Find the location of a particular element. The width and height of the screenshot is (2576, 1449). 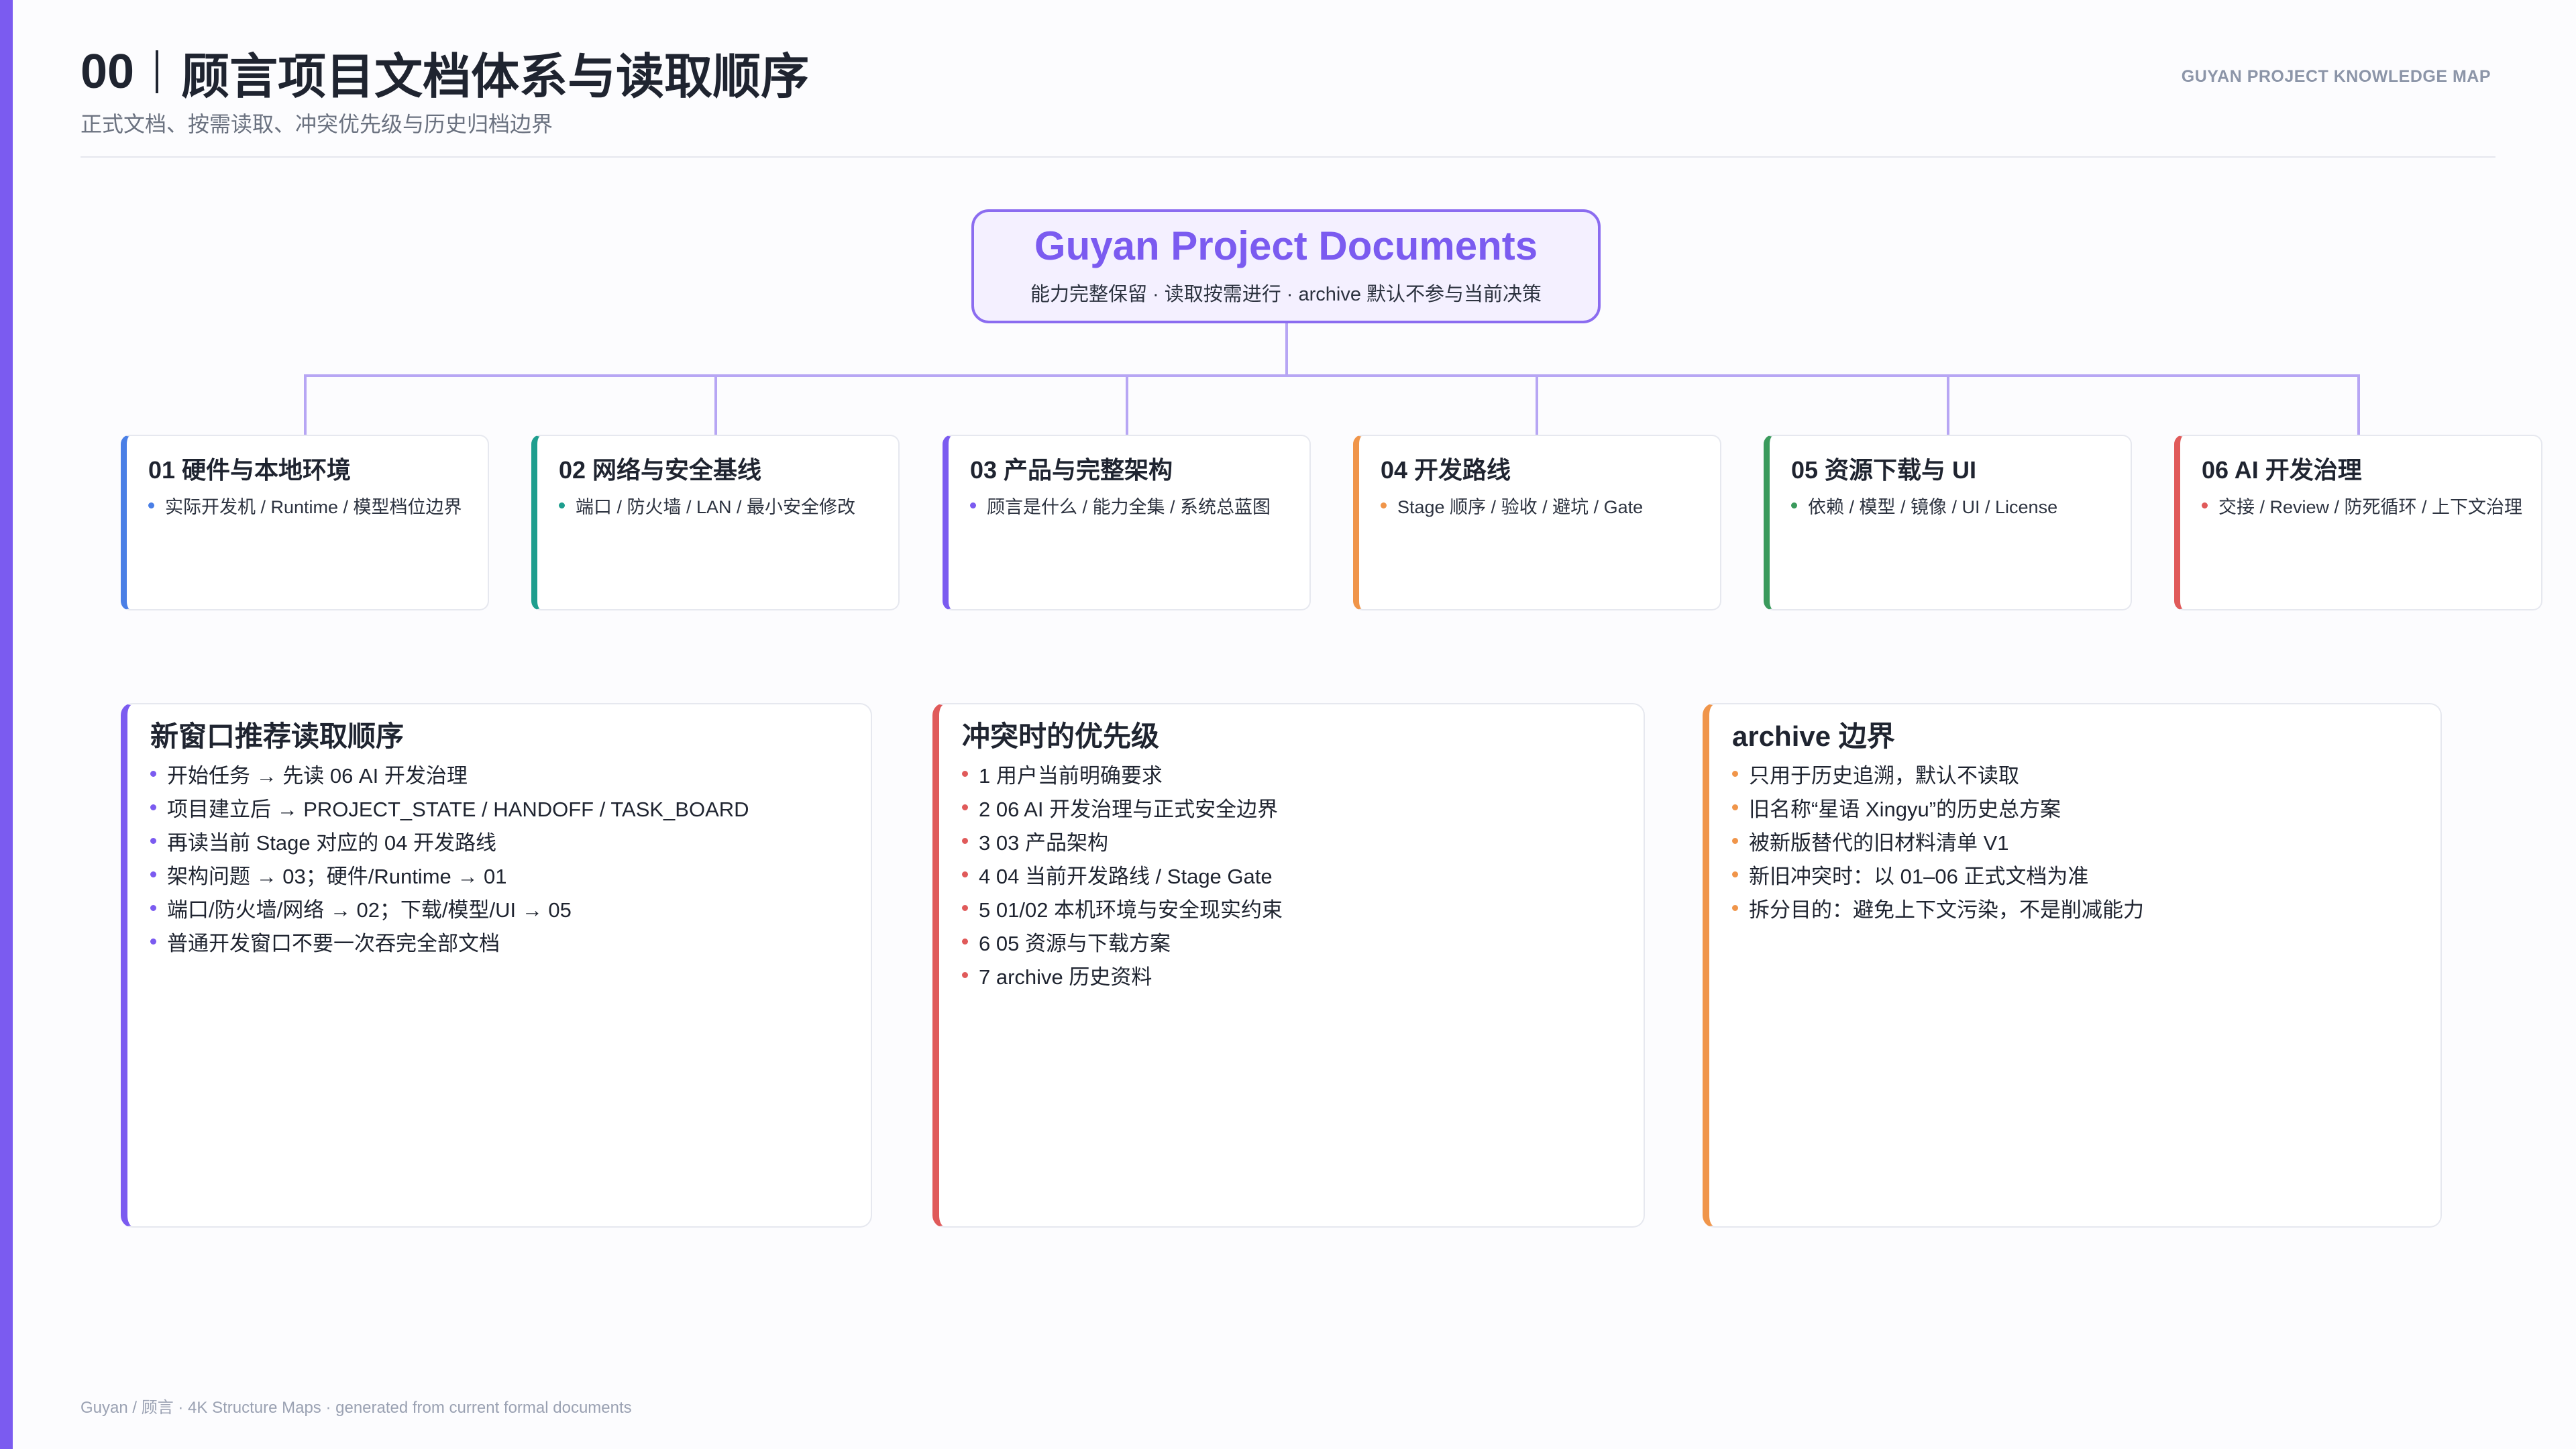

category-card-resources: 05 资源下载与 UI 依赖 / 模型 / 镜像 / UI / License is located at coordinates (1948, 522).